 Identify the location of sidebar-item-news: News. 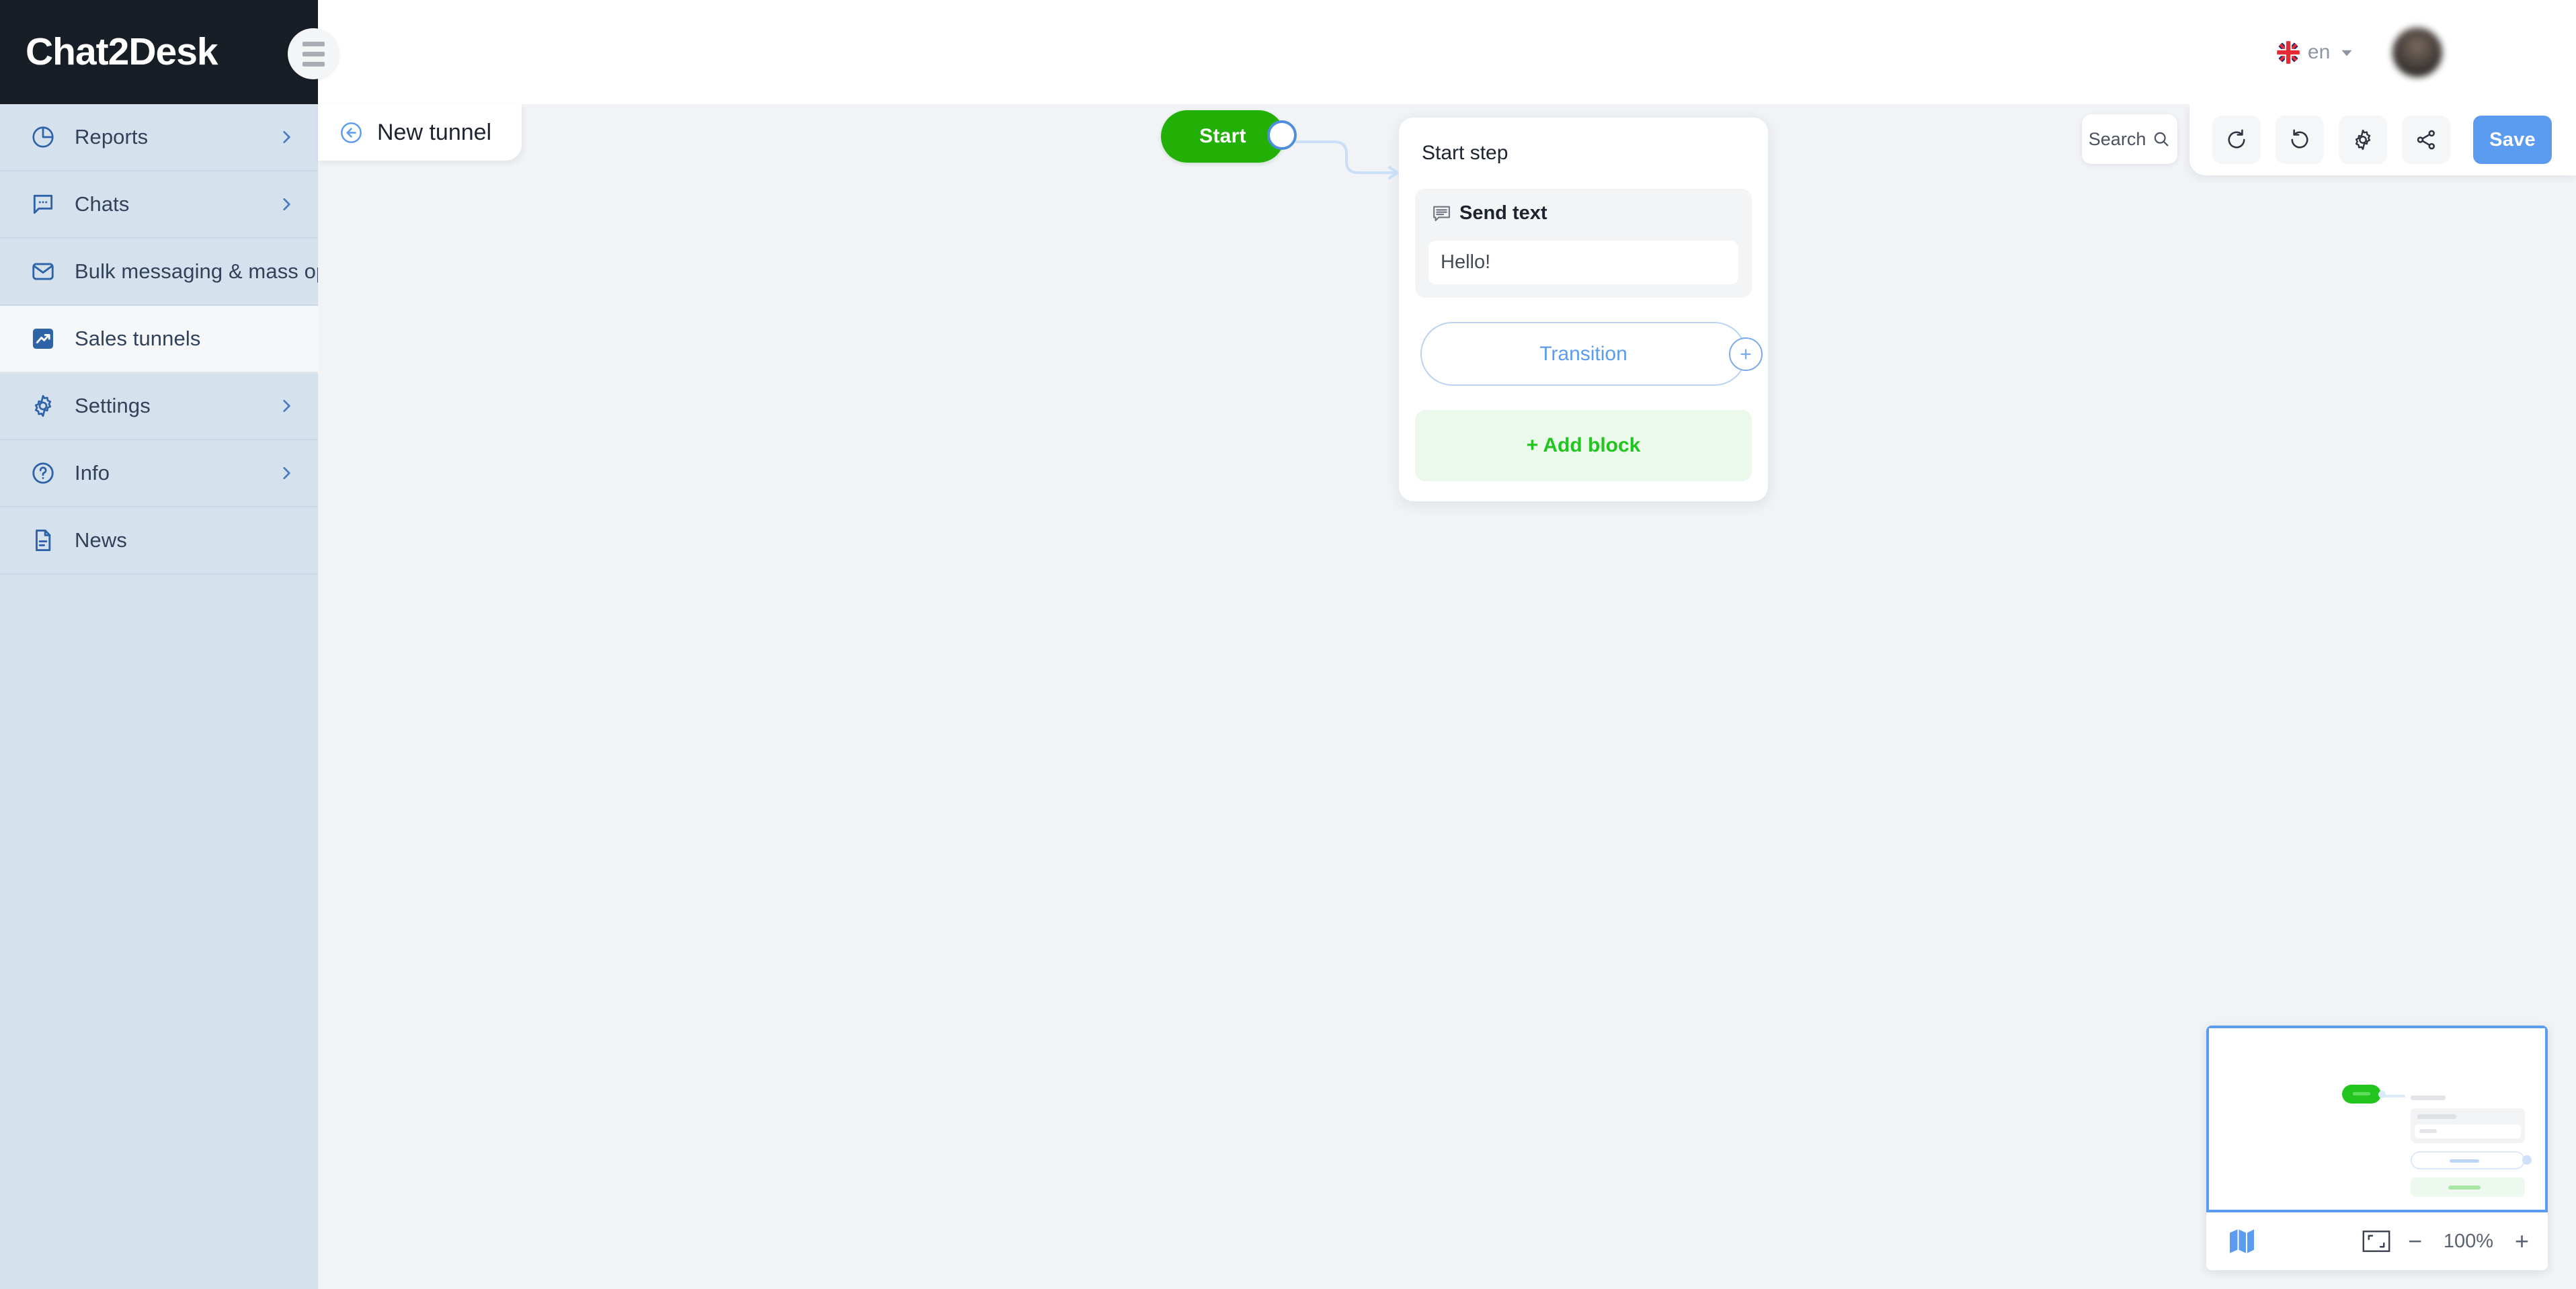
(159, 541).